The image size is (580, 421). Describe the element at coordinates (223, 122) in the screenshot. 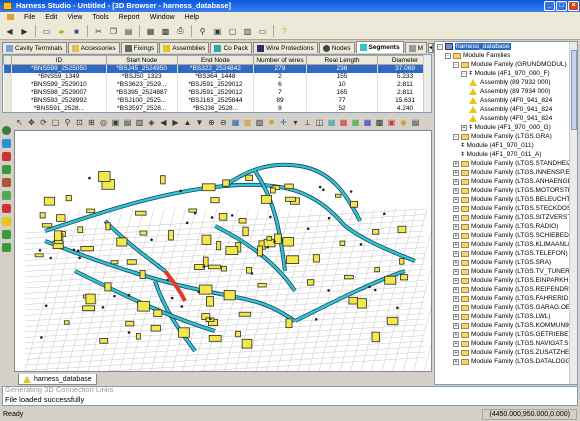

I see `zoom-out-icon: ⊖` at that location.